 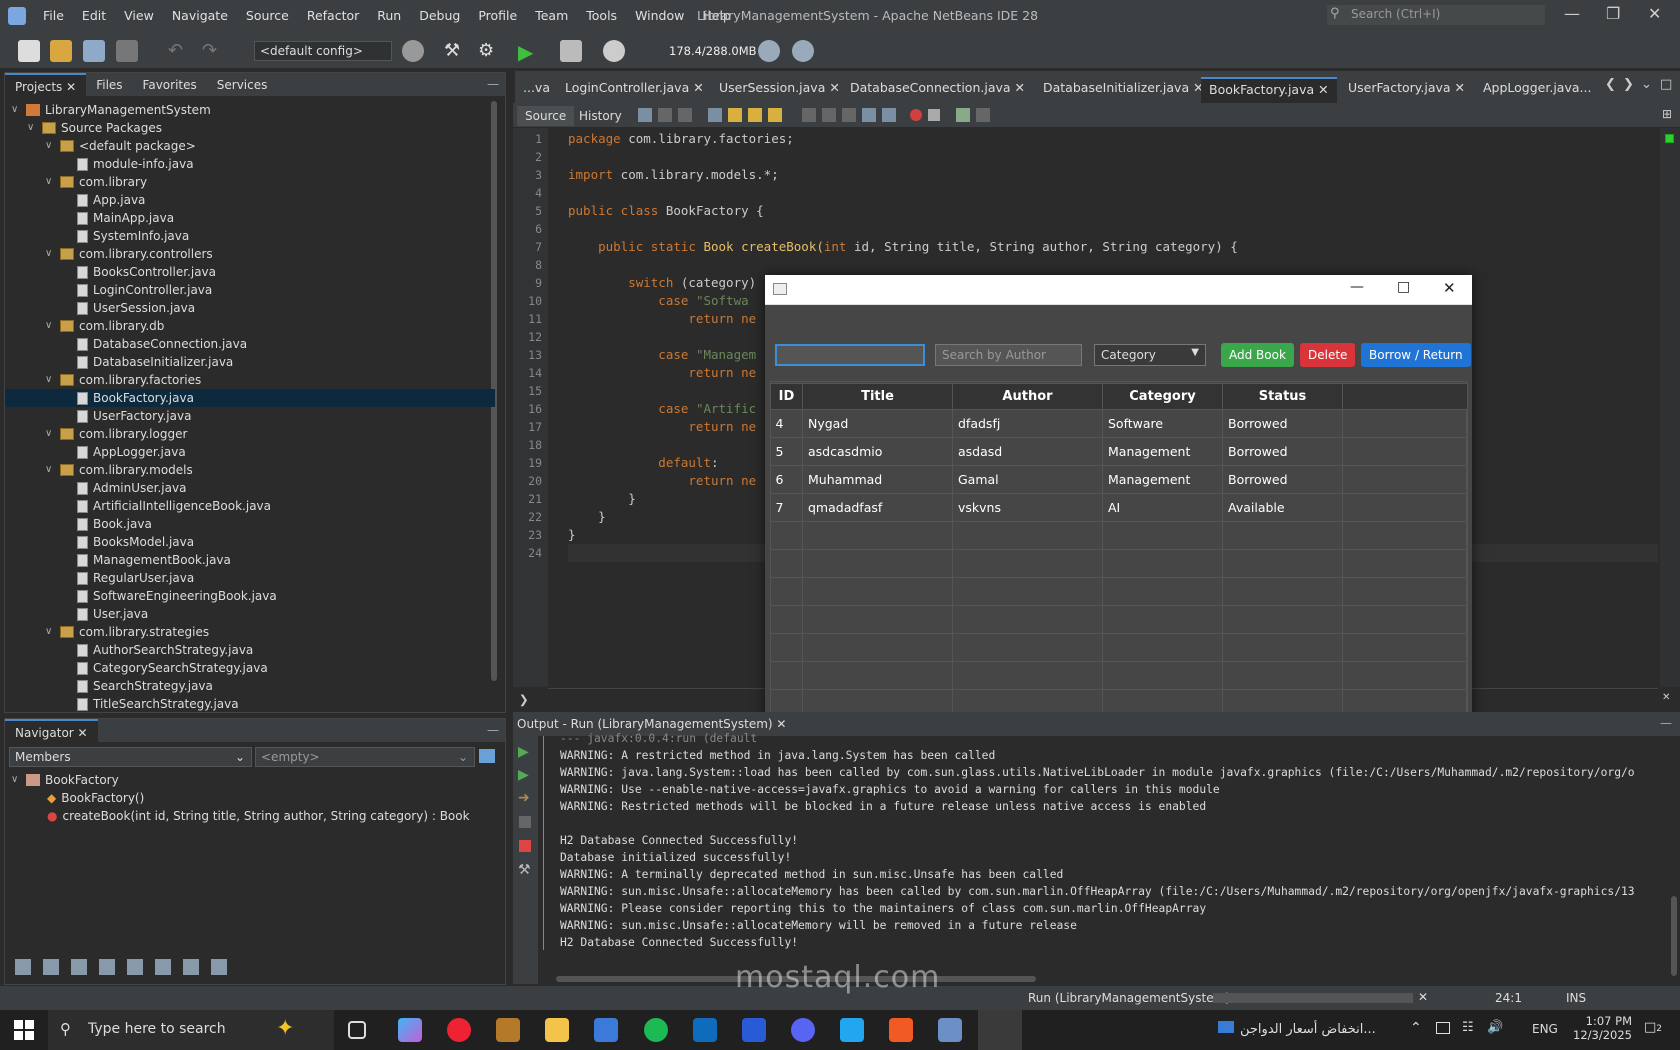 What do you see at coordinates (869, 115) in the screenshot?
I see `shift-left-icon` at bounding box center [869, 115].